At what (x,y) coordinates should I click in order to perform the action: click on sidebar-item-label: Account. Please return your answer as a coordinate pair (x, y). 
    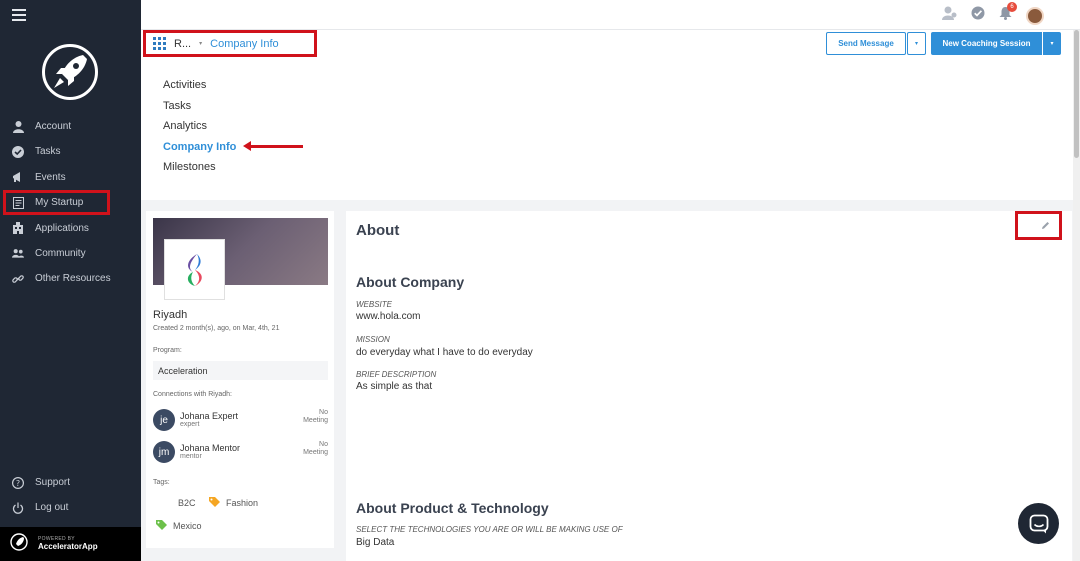
    Looking at the image, I should click on (53, 126).